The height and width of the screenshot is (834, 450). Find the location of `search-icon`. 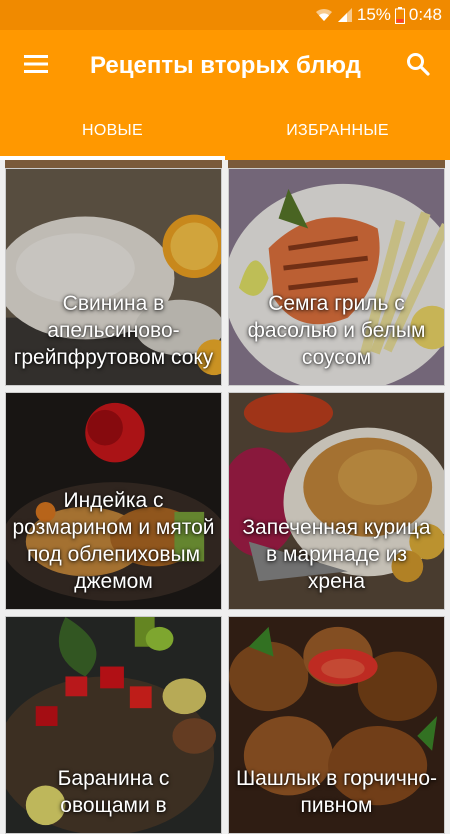

search-icon is located at coordinates (418, 66).